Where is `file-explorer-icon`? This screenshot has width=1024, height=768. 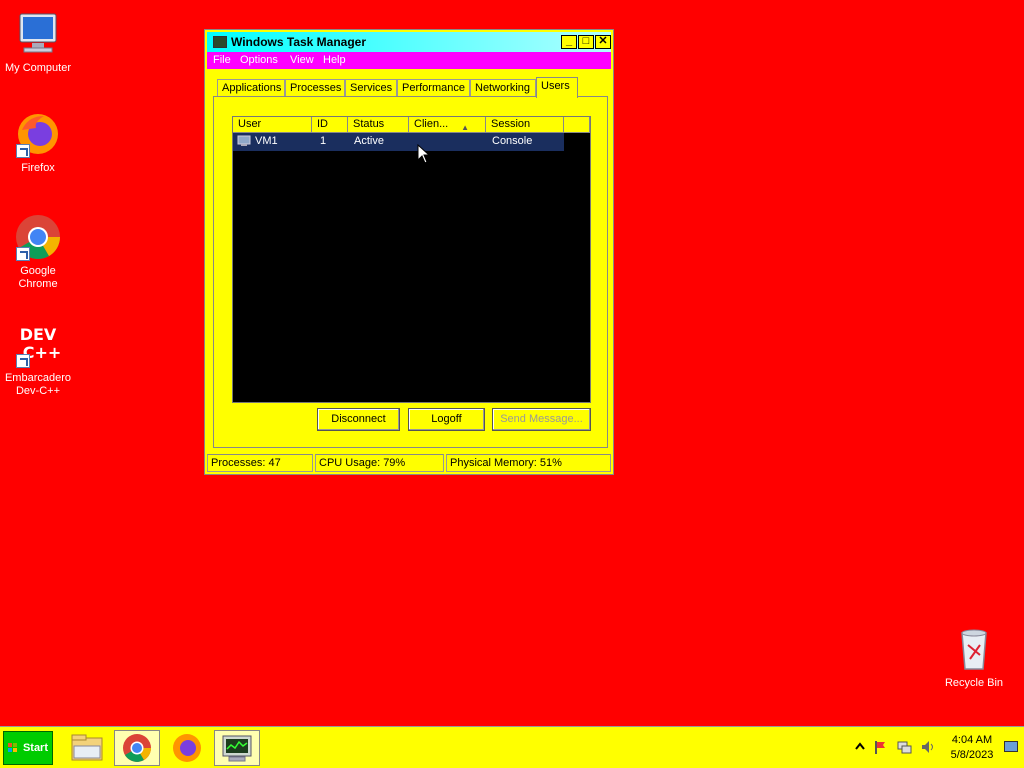
file-explorer-icon is located at coordinates (87, 747).